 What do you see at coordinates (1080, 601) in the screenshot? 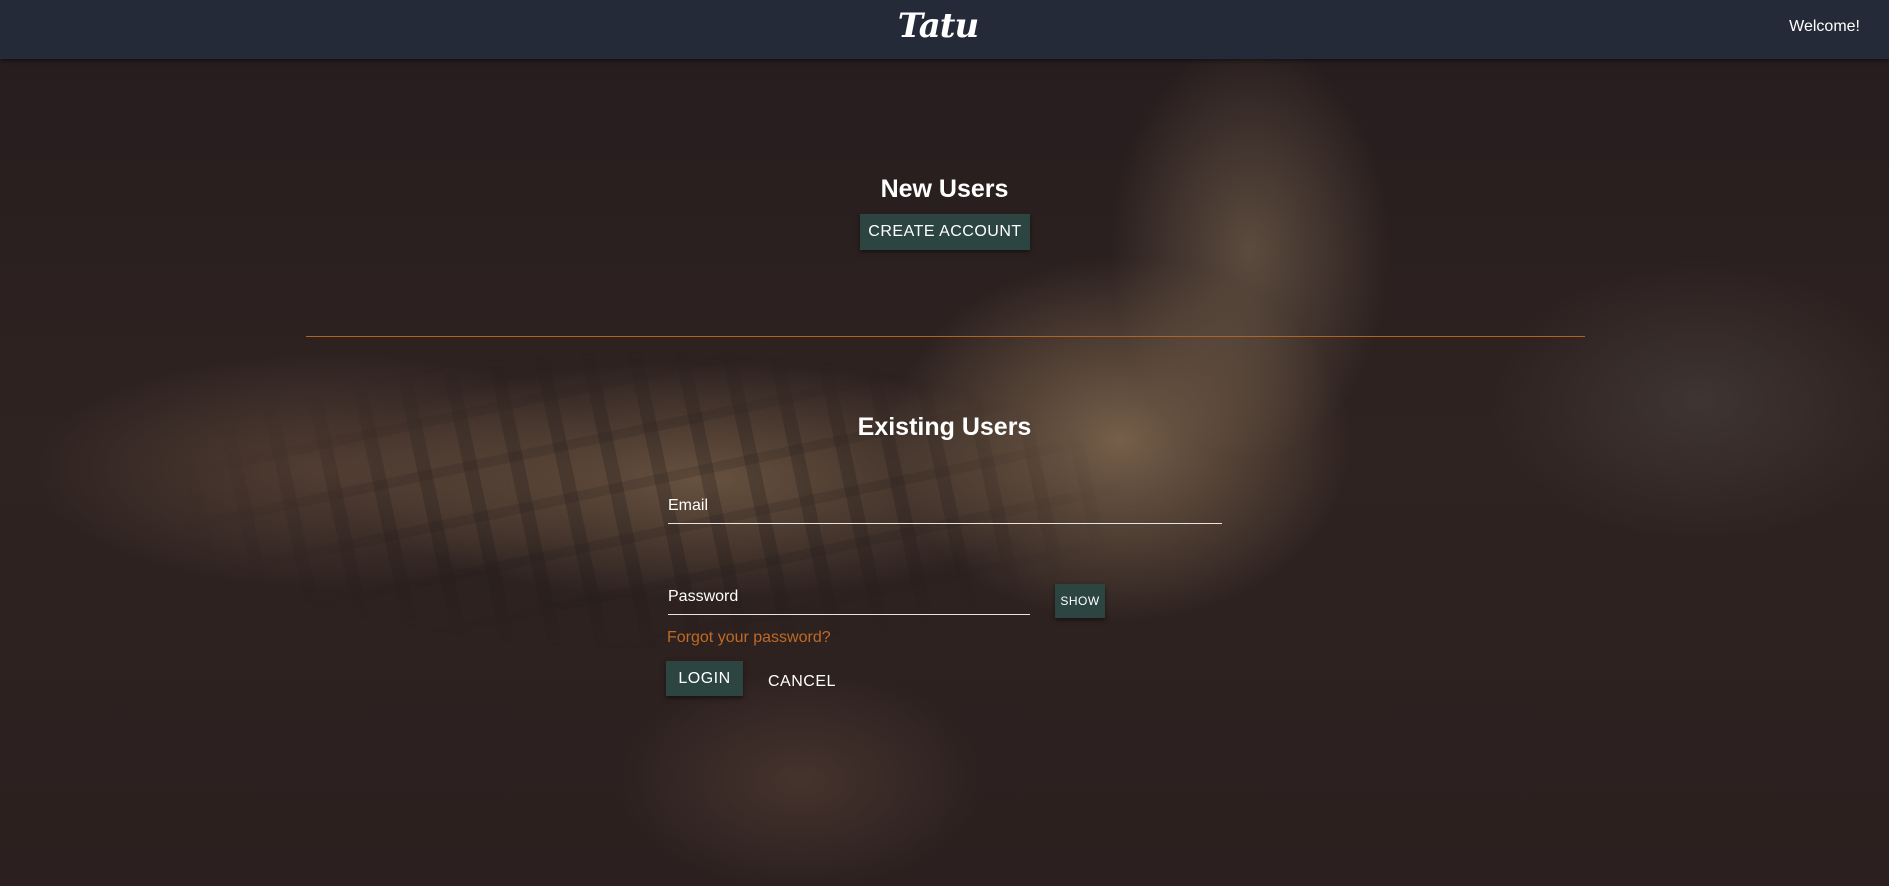
I see `show-password-button: SHOW` at bounding box center [1080, 601].